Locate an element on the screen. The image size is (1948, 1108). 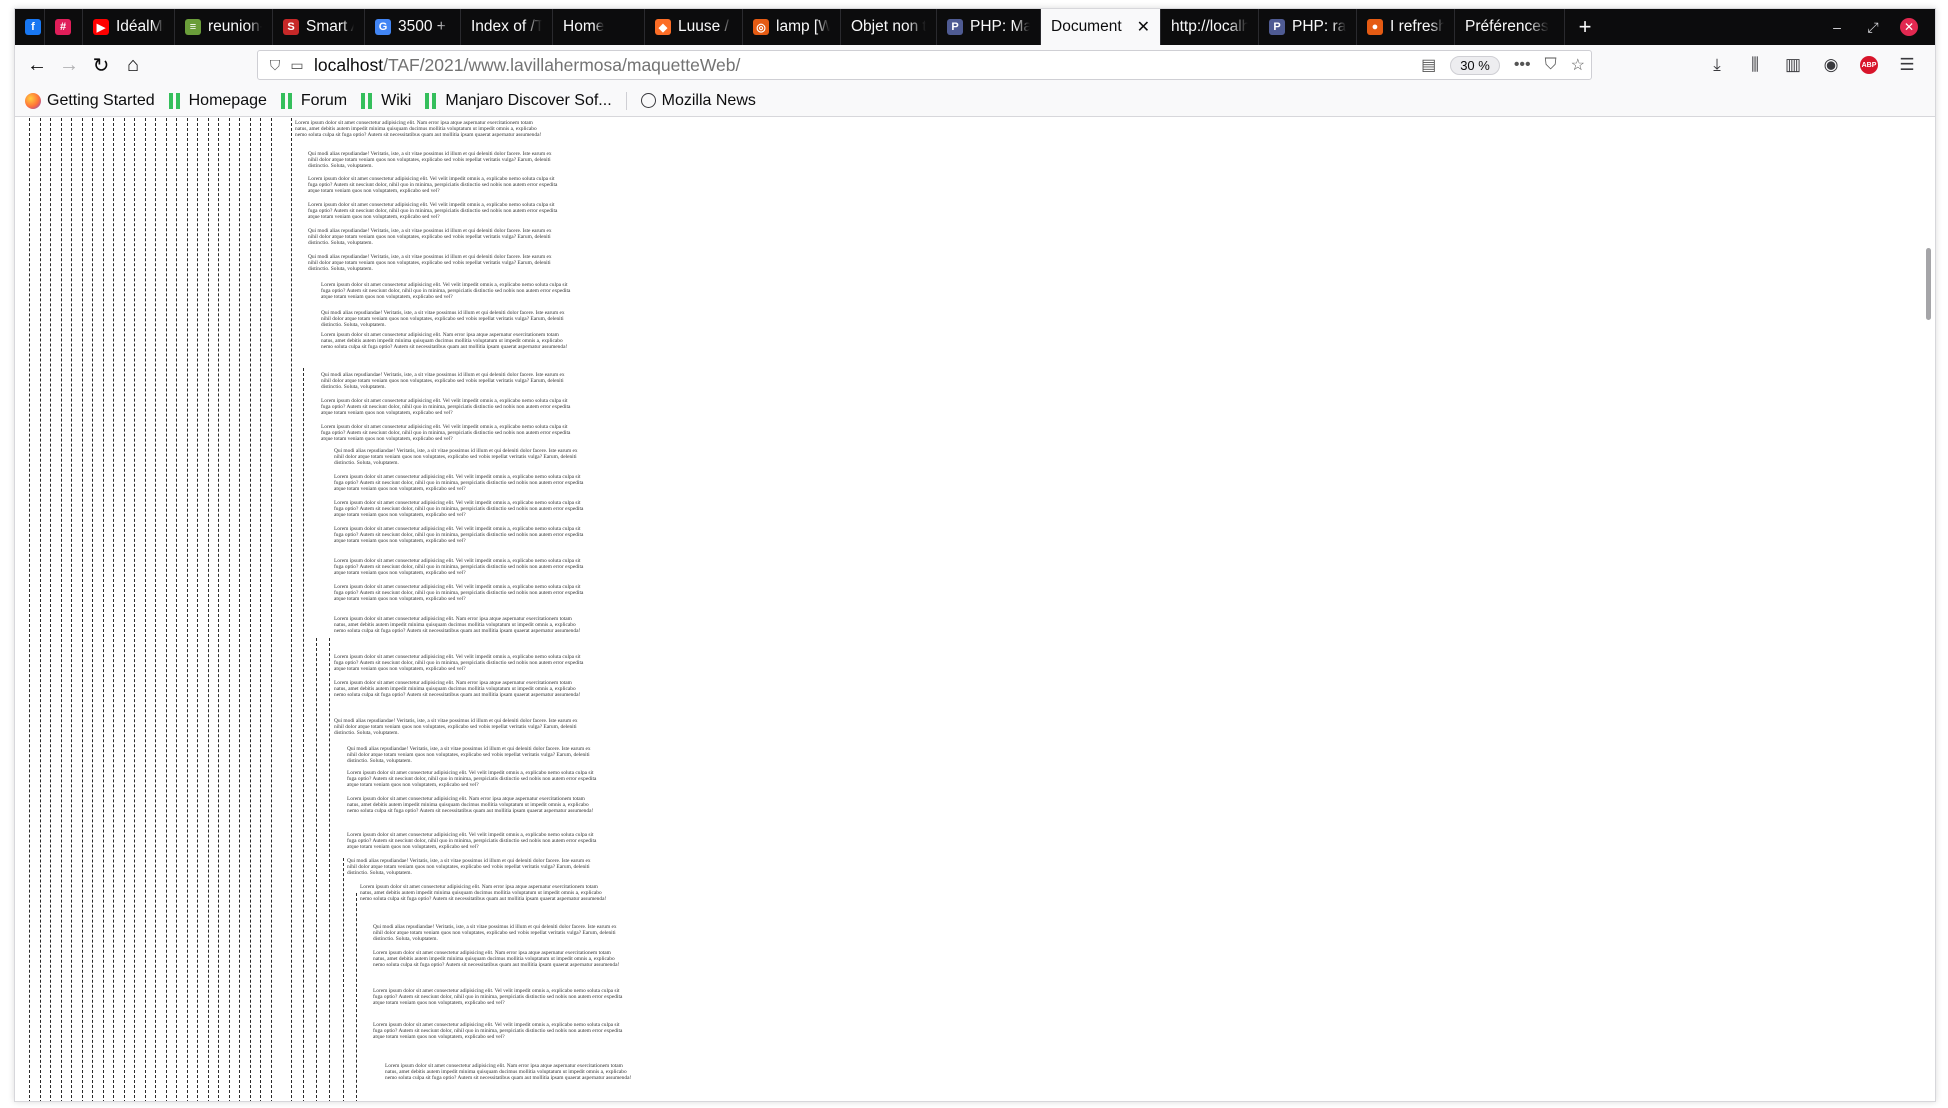
tab-9: ◎ lamp [Wik is located at coordinates (792, 27).